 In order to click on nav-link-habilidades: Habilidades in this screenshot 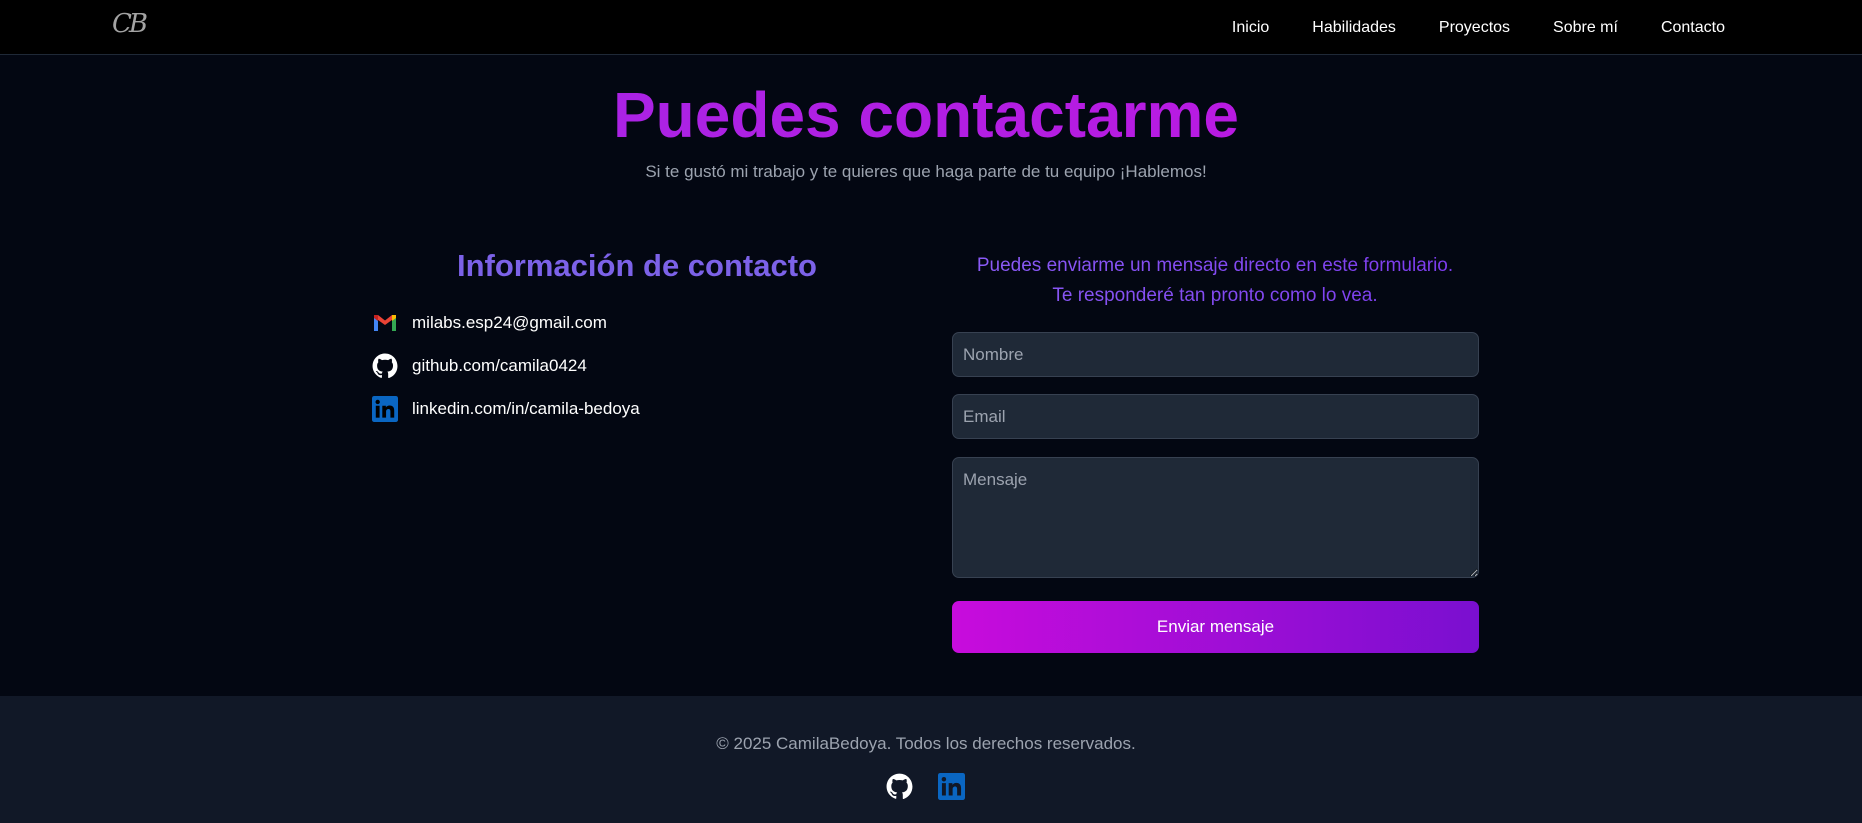, I will do `click(1354, 28)`.